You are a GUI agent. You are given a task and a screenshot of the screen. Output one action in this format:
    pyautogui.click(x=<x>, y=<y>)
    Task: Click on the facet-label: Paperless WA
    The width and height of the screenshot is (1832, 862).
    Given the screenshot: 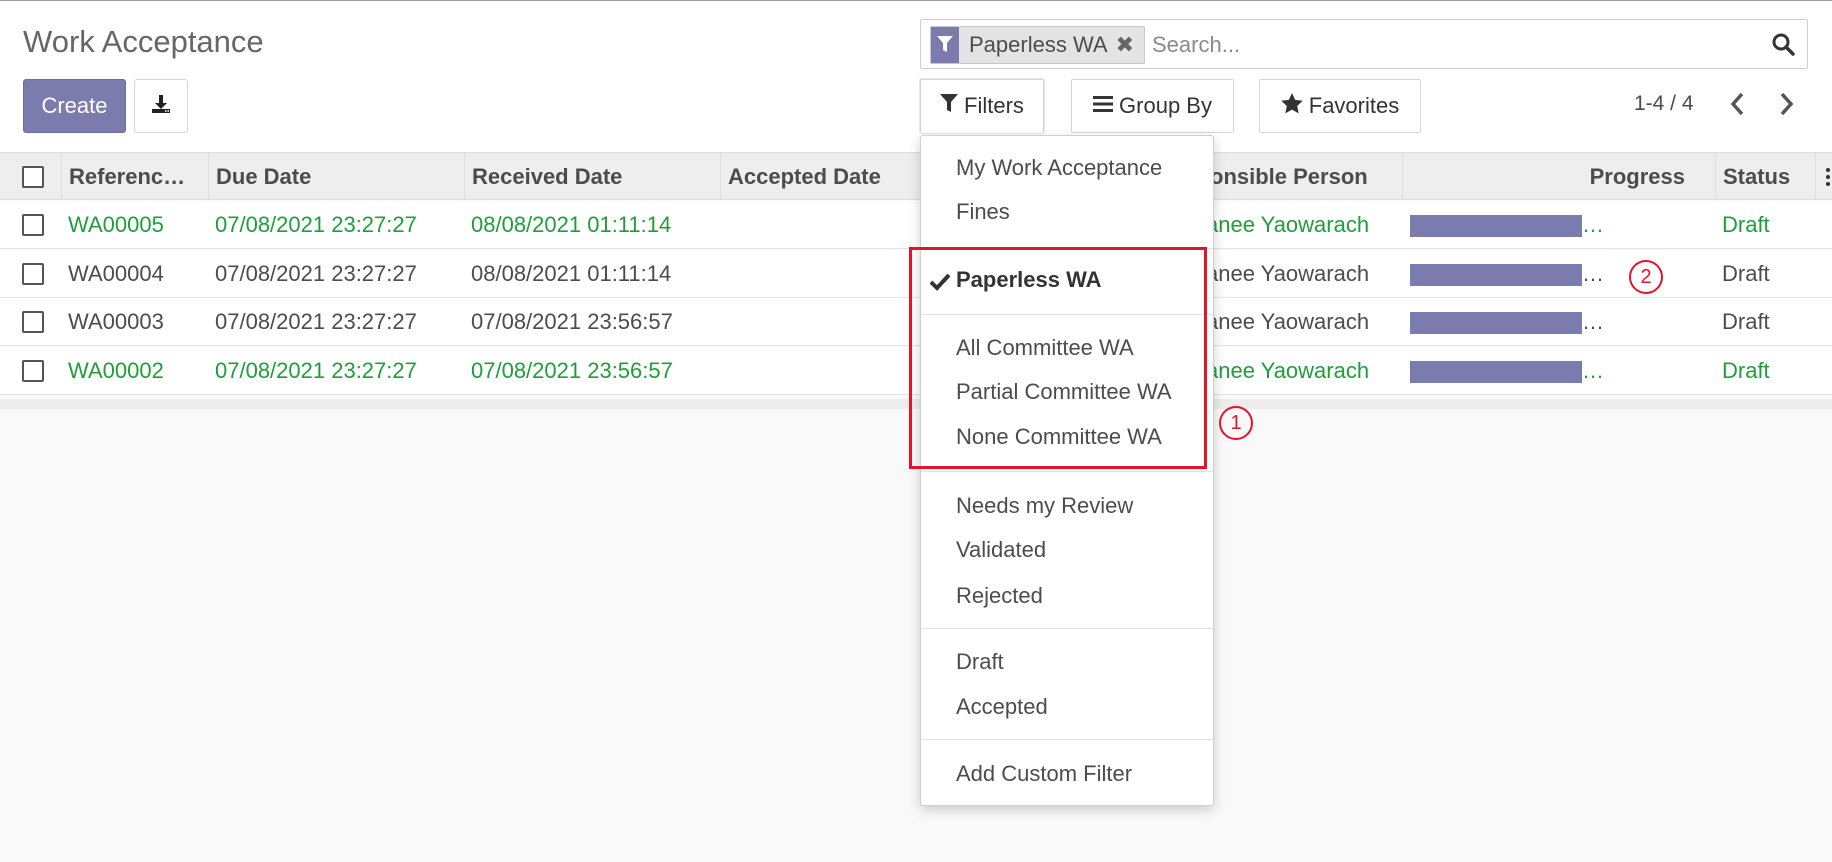 What is the action you would take?
    pyautogui.click(x=1038, y=44)
    